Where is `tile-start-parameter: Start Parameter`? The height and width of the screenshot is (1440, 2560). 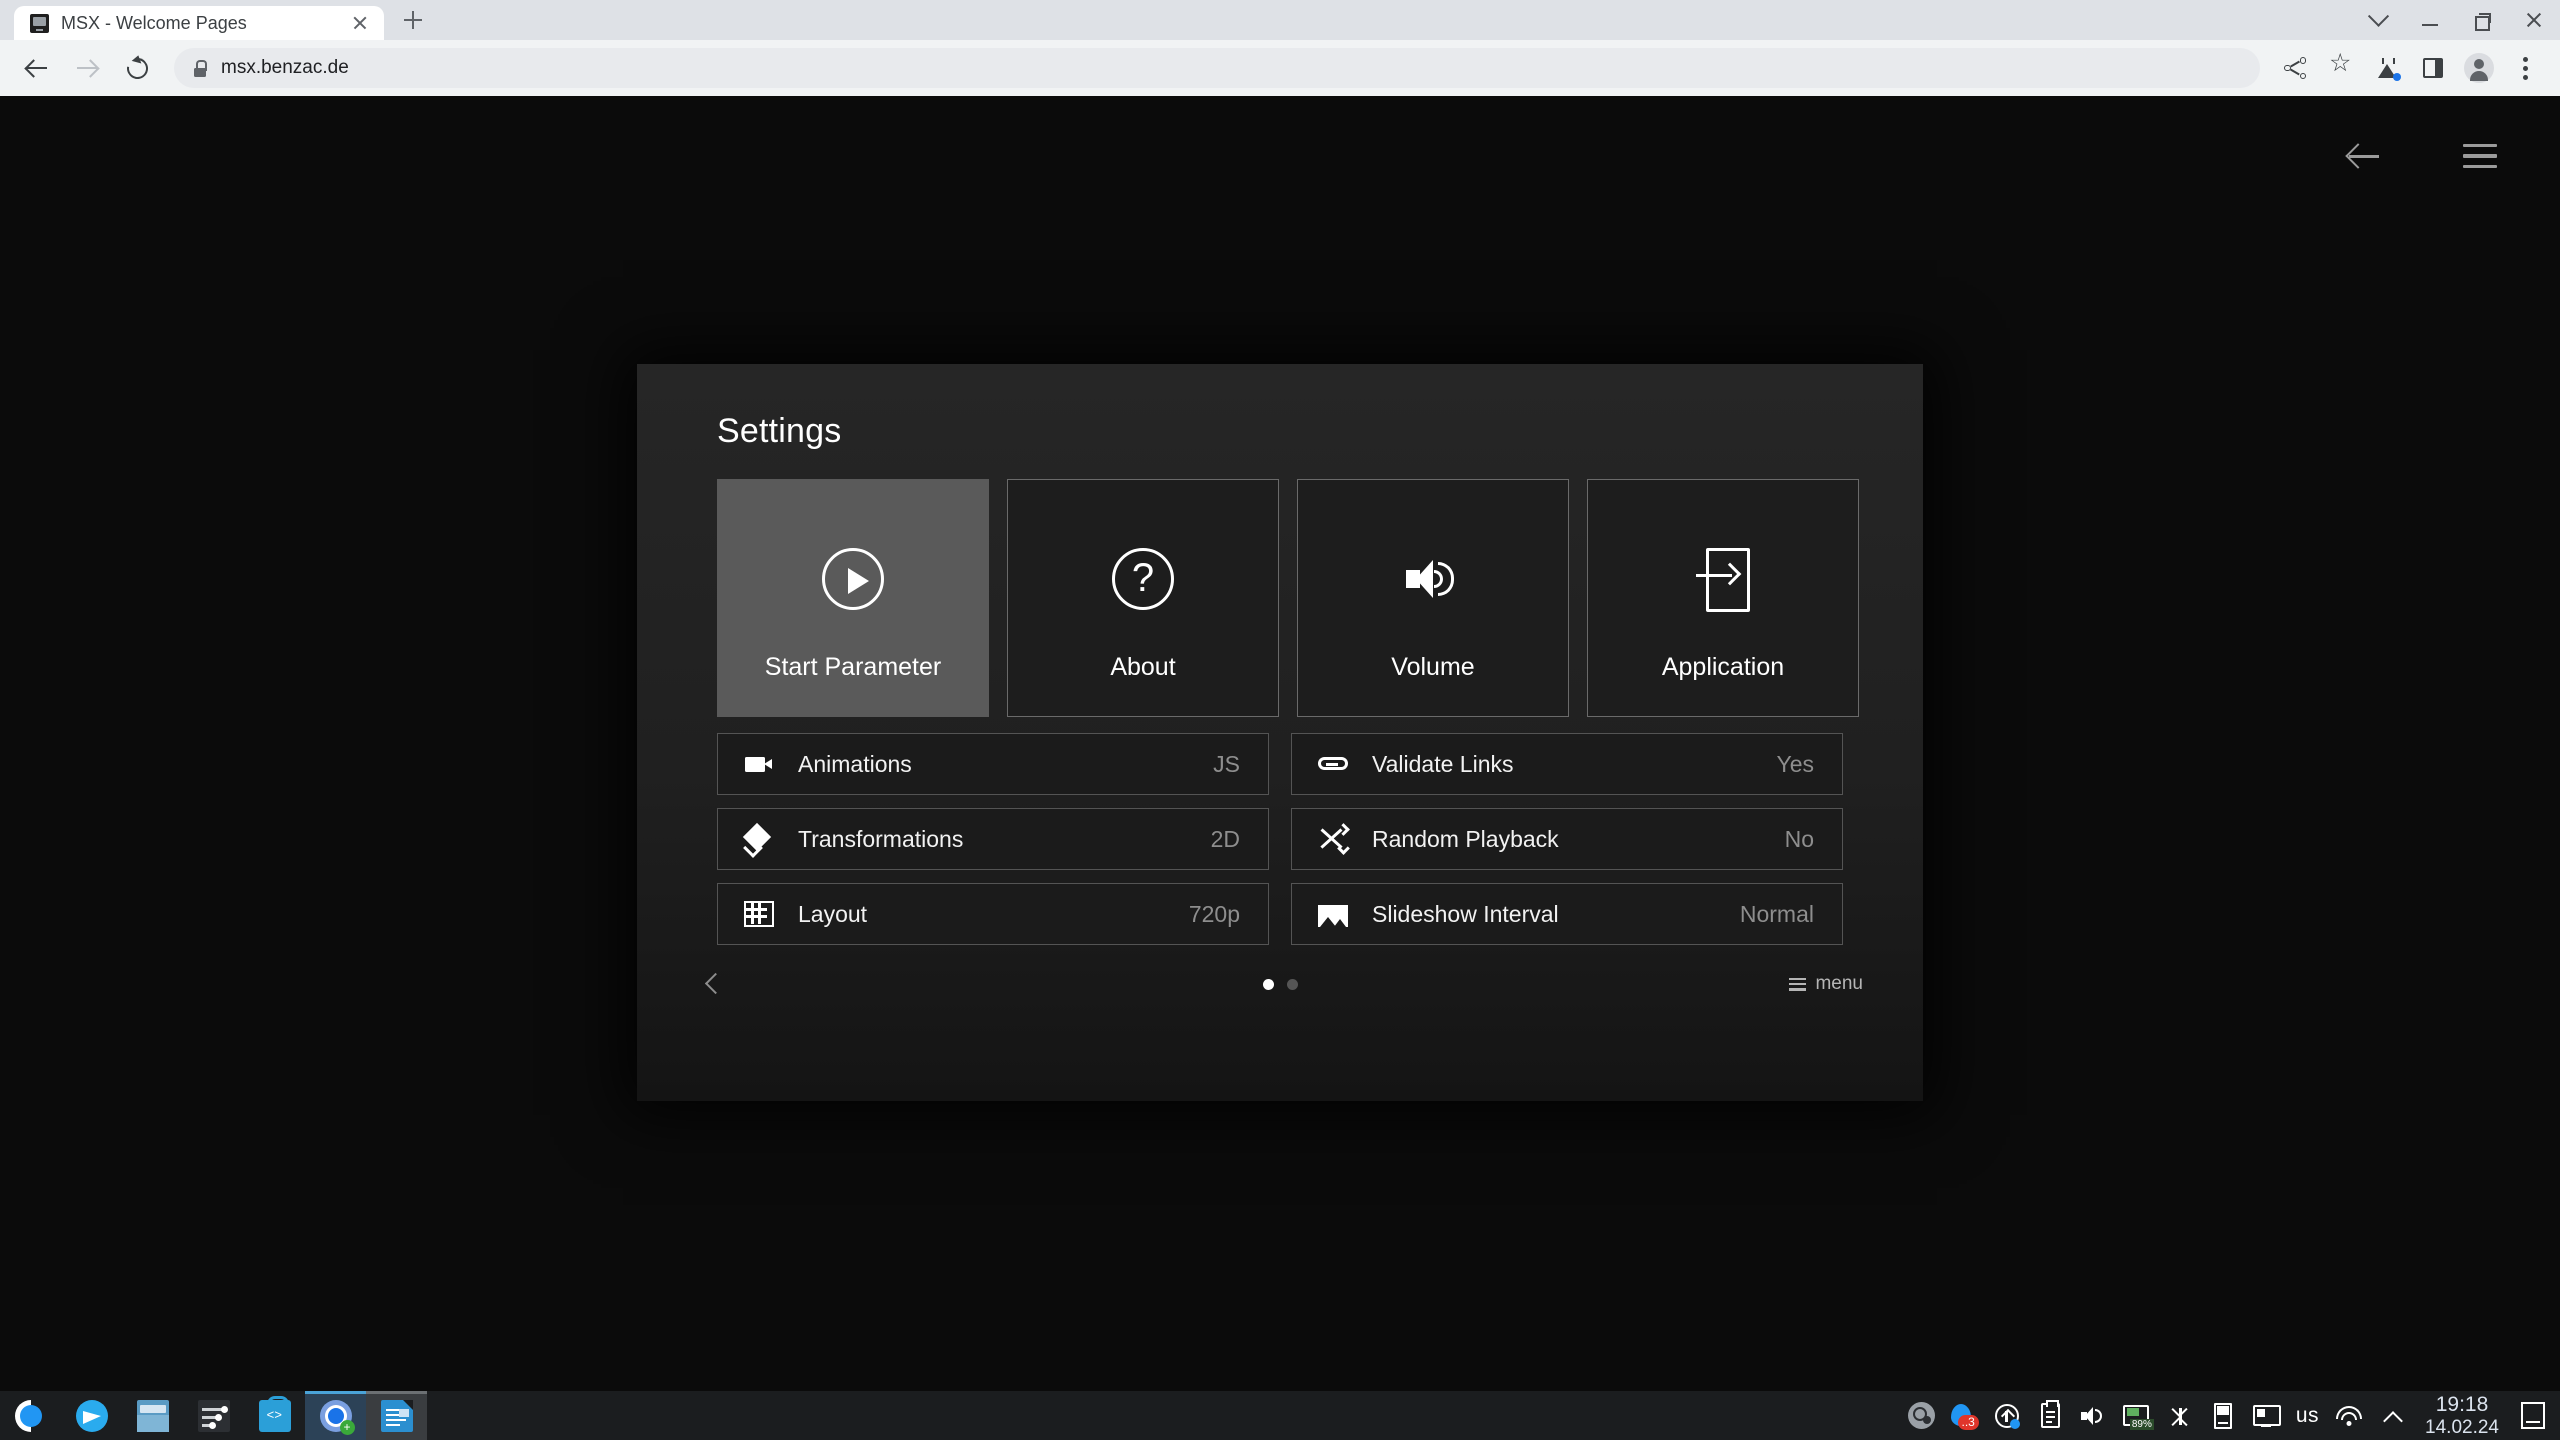 tile-start-parameter: Start Parameter is located at coordinates (853, 598).